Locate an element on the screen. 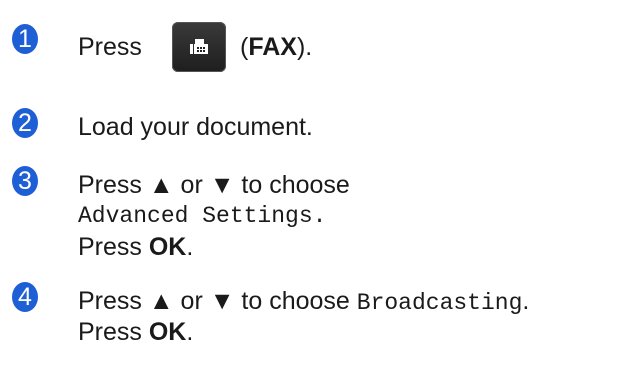 This screenshot has width=624, height=374. step-2-text: Load your document. is located at coordinates (195, 127).